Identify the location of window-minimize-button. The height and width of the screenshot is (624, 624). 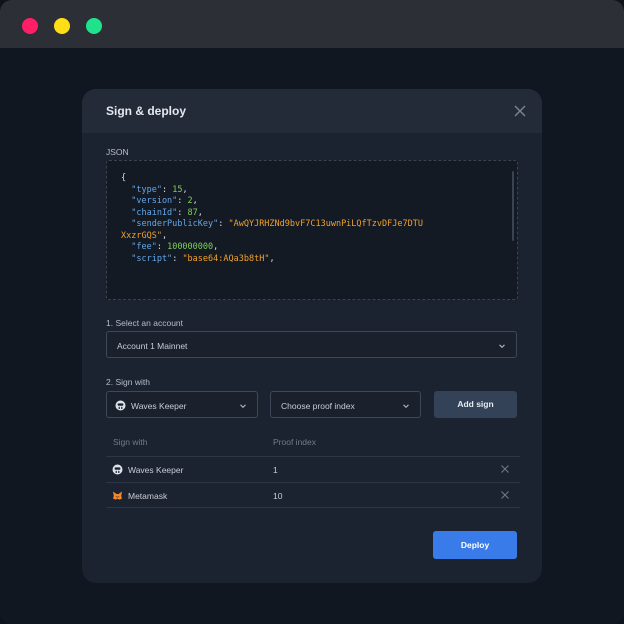
(62, 26).